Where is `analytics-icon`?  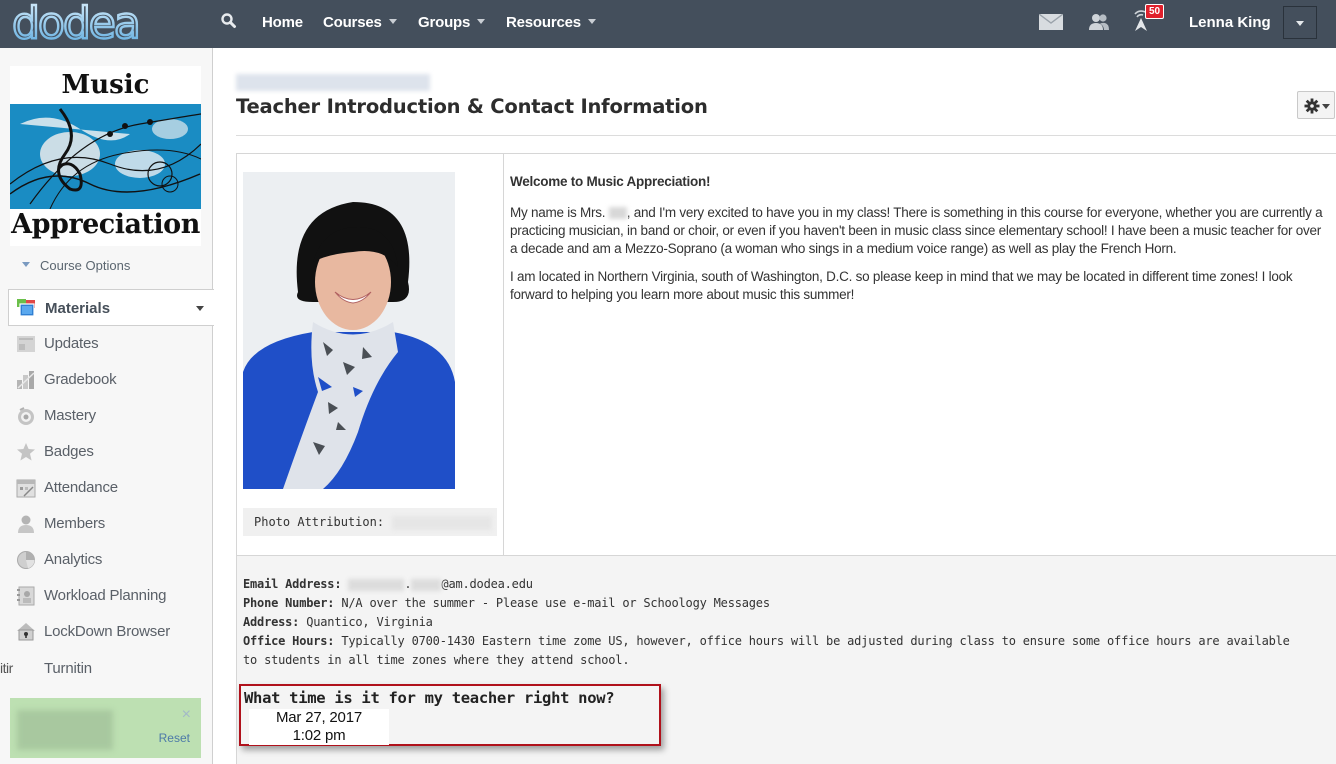 analytics-icon is located at coordinates (26, 560).